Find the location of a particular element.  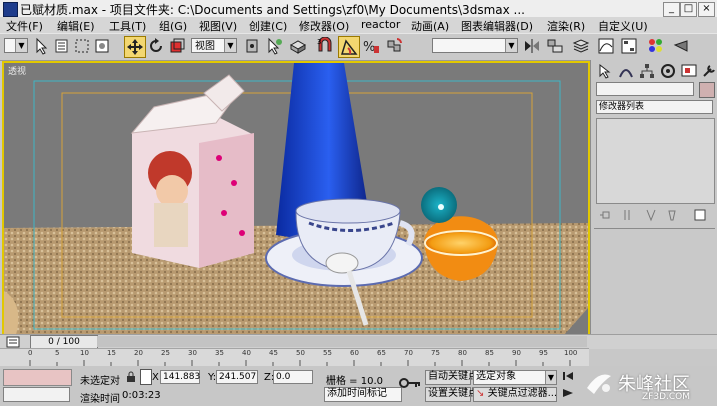

3dsmax-app-icon is located at coordinates (10, 9).